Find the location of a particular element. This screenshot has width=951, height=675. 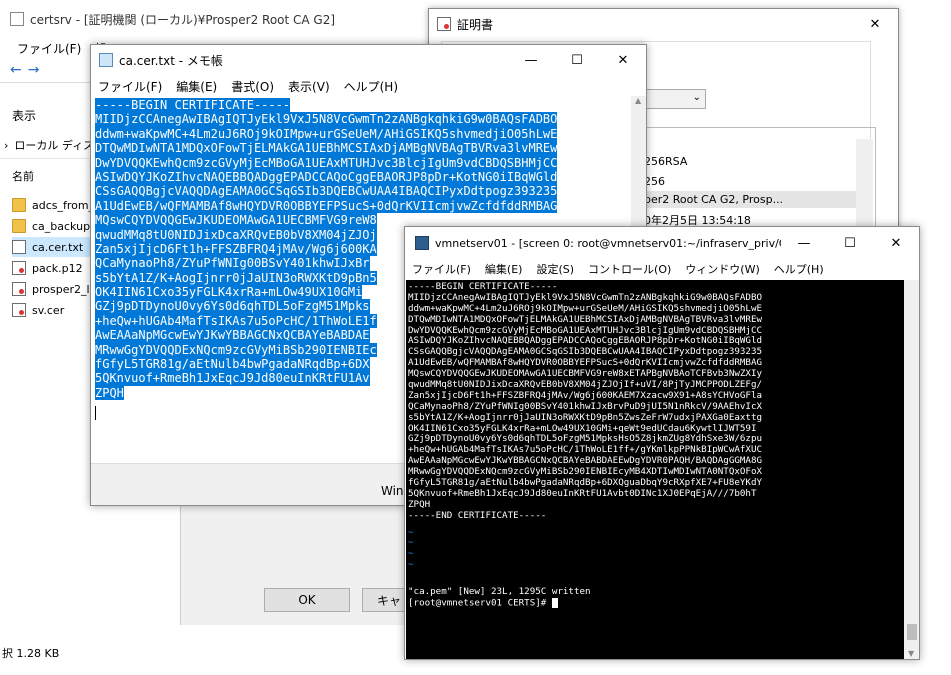

chevron-right-icon: › is located at coordinates (6, 145).